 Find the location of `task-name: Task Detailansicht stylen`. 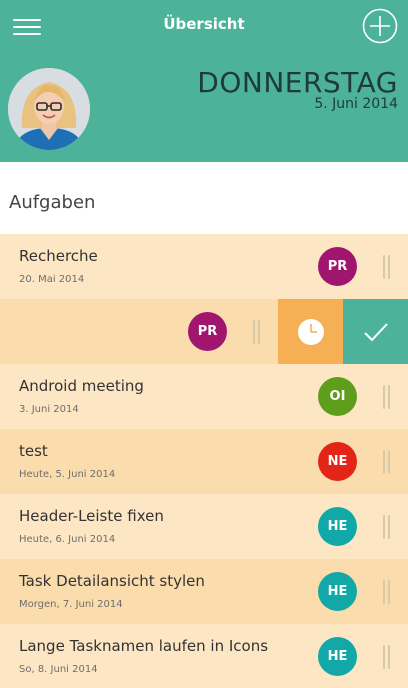

task-name: Task Detailansicht stylen is located at coordinates (112, 581).